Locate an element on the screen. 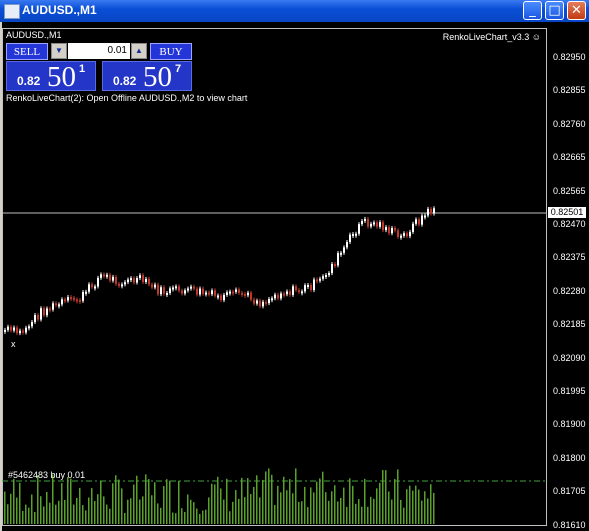 This screenshot has height=531, width=589. price-axis-label: 0.82185 is located at coordinates (569, 324).